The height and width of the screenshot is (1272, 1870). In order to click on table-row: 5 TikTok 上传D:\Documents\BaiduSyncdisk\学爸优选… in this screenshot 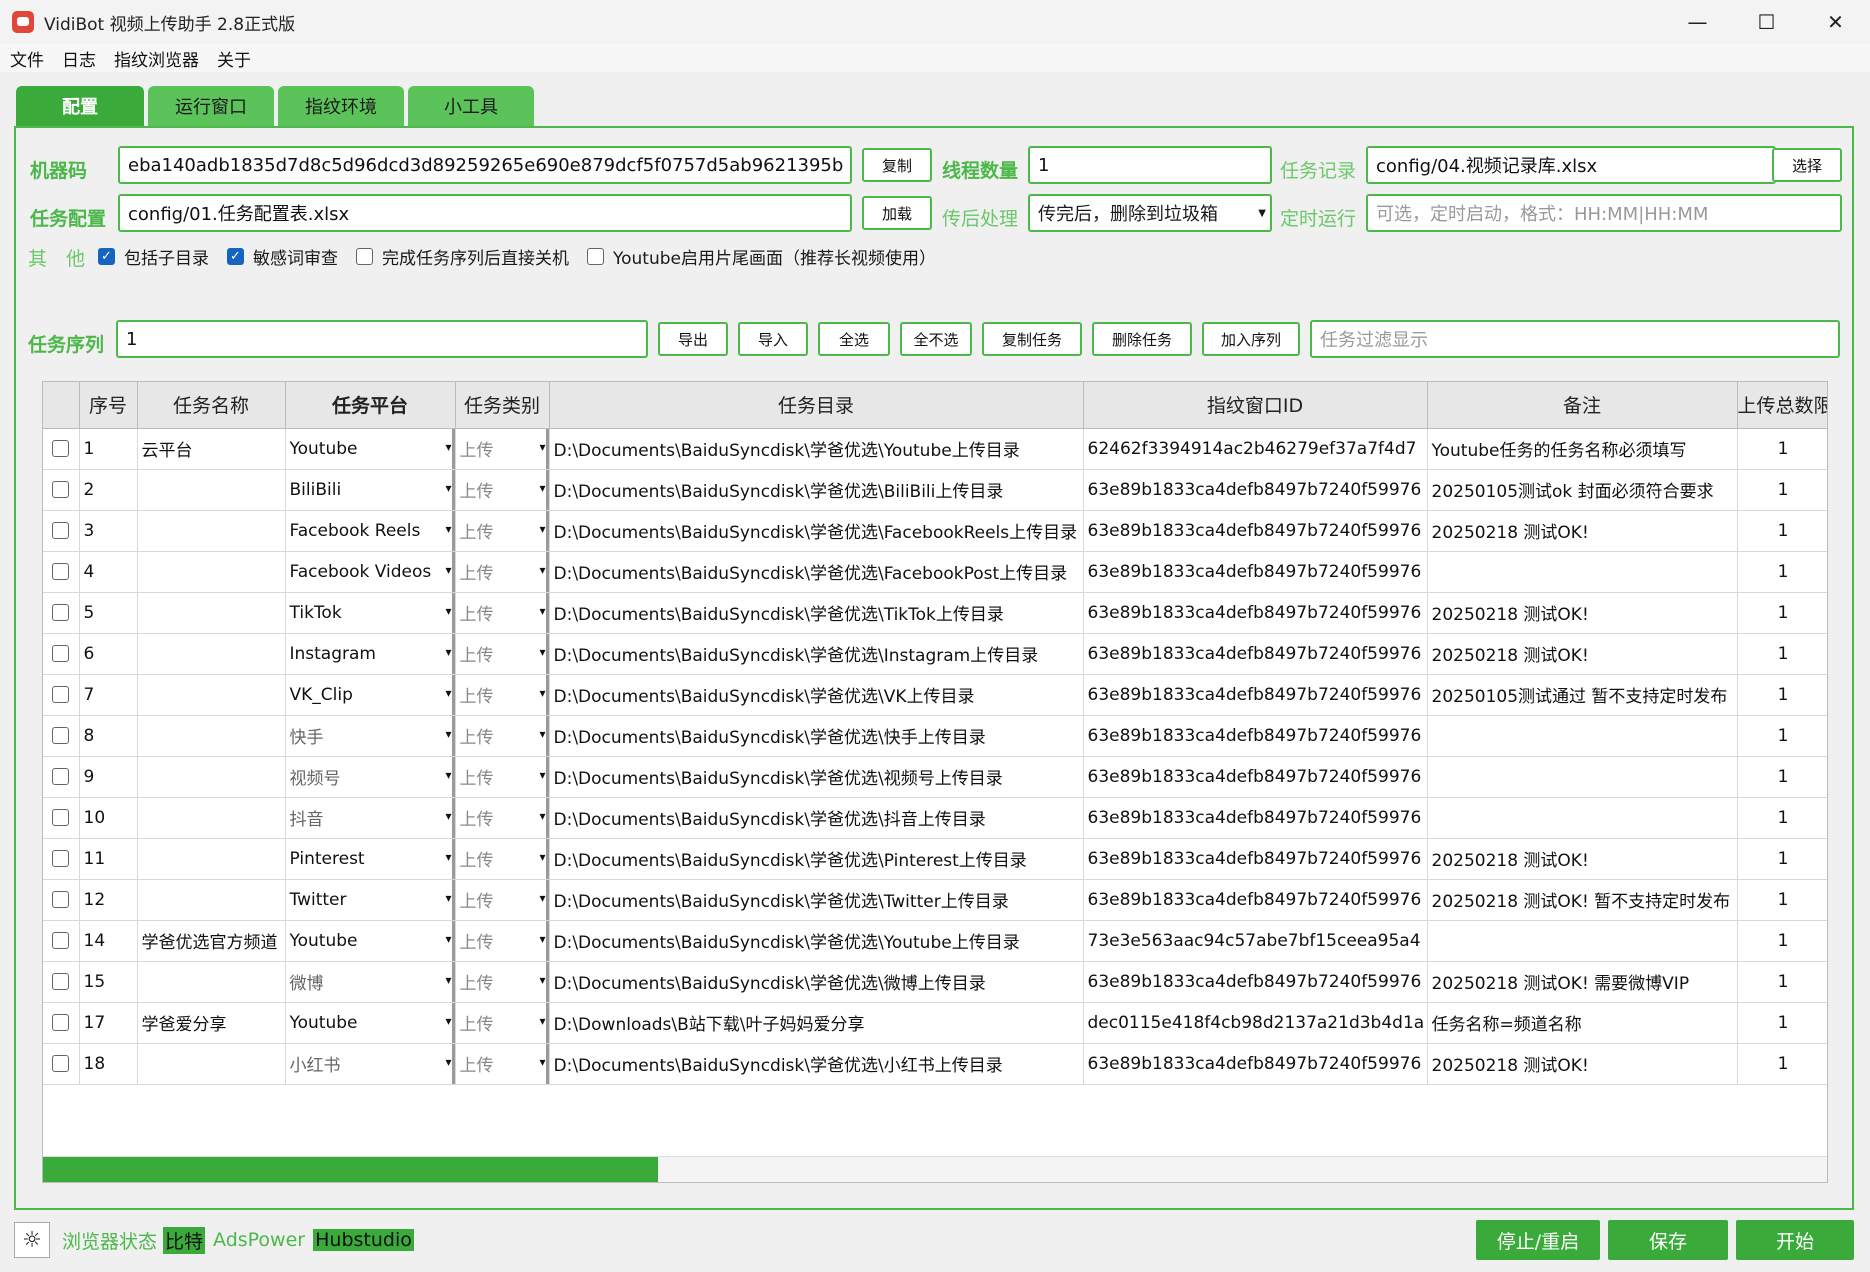, I will do `click(935, 613)`.